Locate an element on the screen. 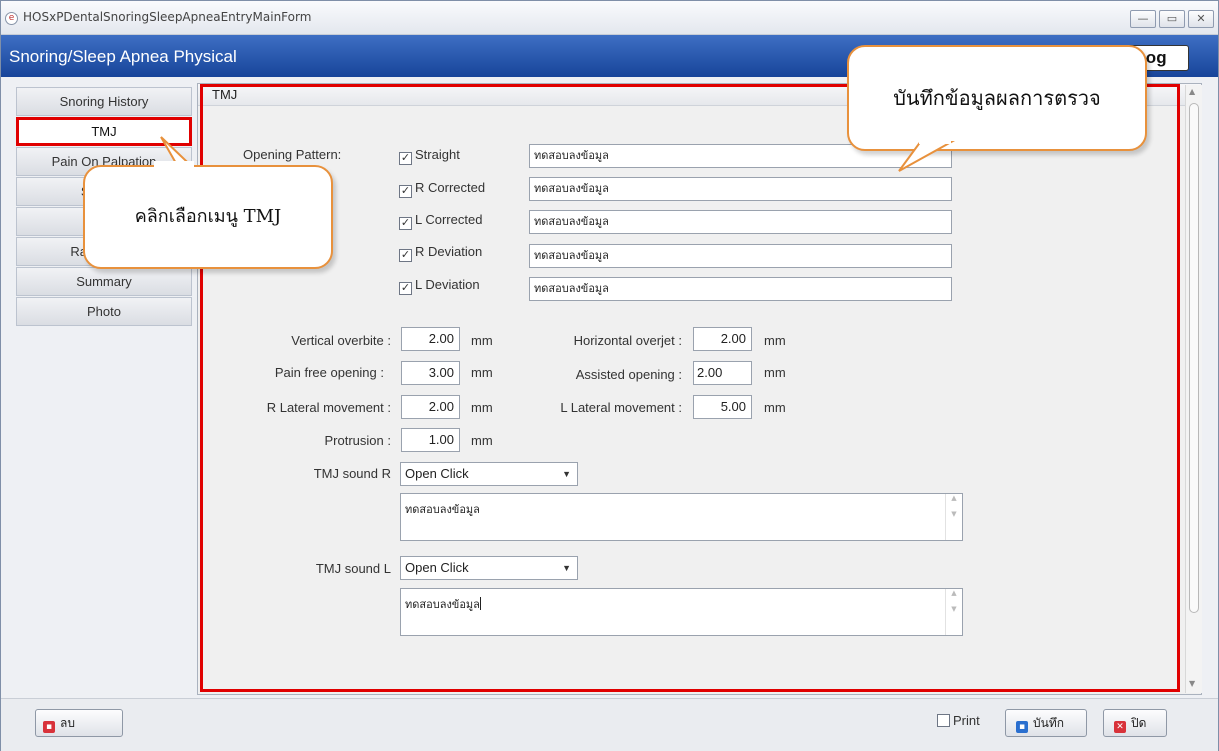 The image size is (1219, 751). delete-button: ▪ ลบ is located at coordinates (79, 723).